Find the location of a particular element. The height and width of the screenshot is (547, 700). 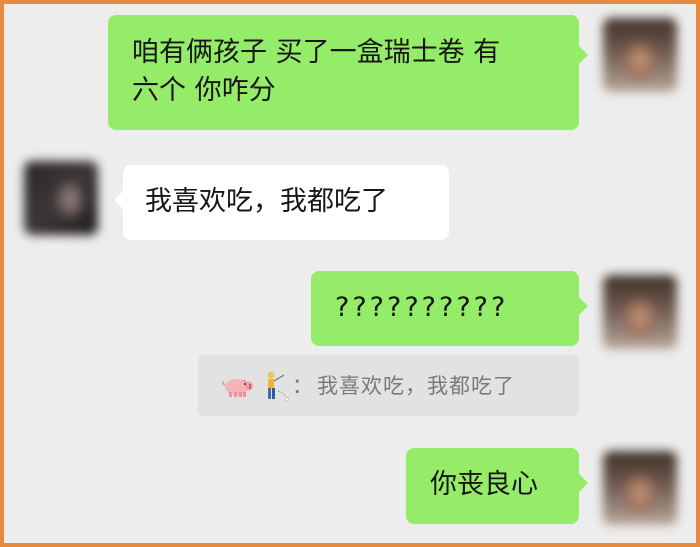

message-text: ?????????? is located at coordinates (422, 307).